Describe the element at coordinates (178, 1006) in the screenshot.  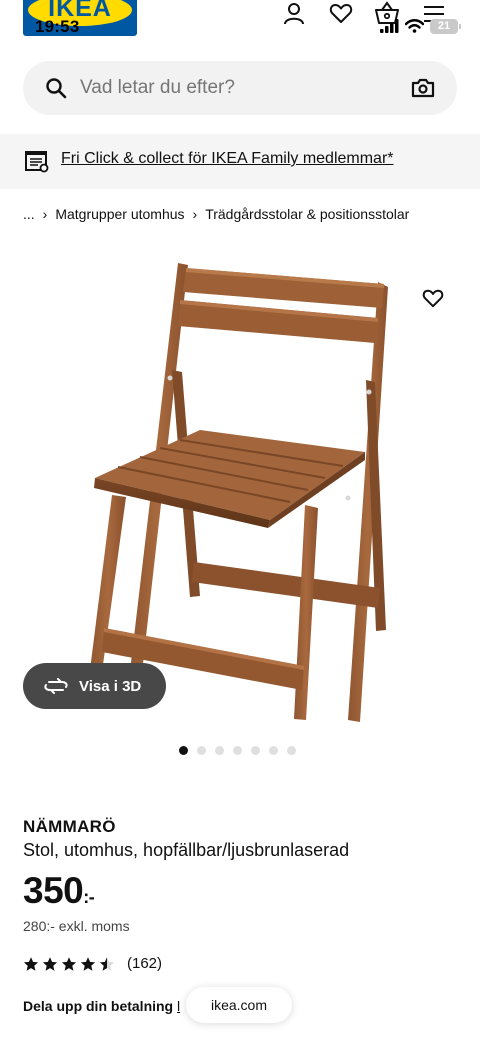
I see `installment-link: l` at that location.